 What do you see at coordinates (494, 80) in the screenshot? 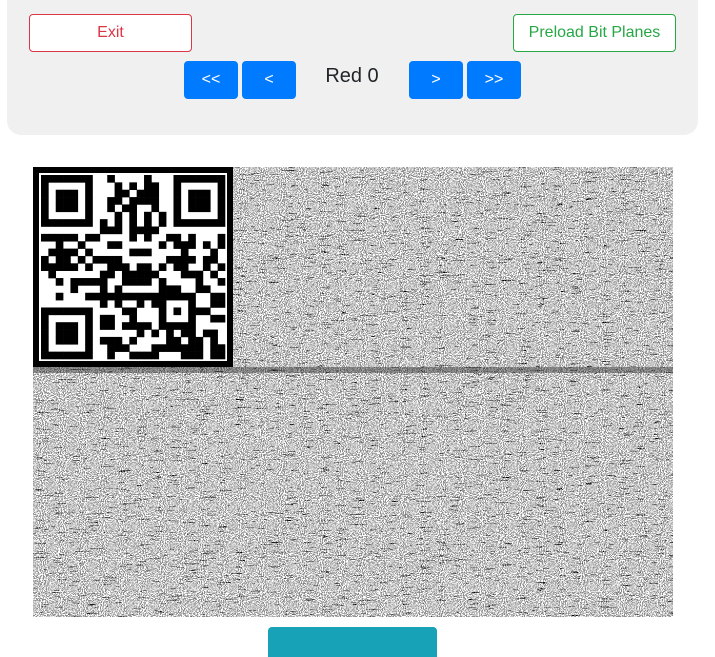
I see `last-plane-button: >>` at bounding box center [494, 80].